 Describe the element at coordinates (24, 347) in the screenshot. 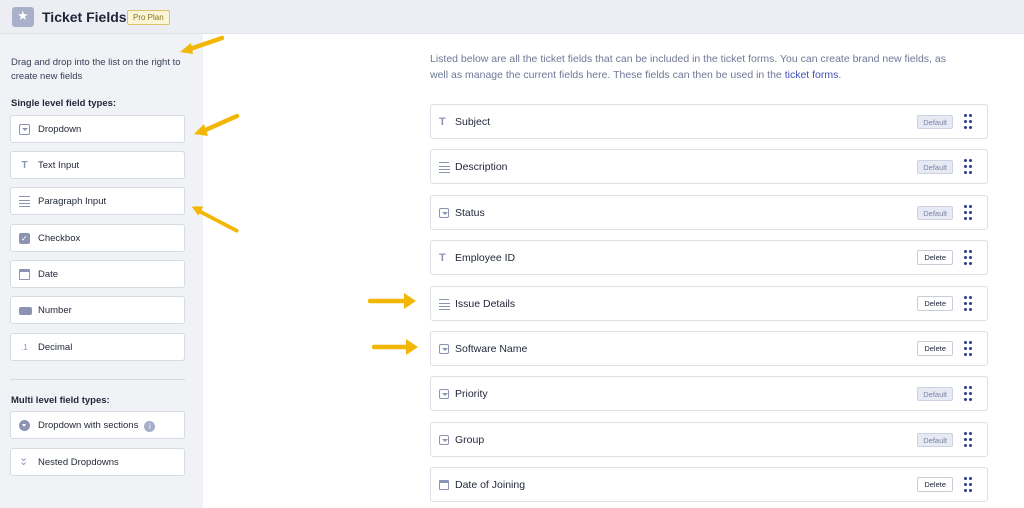

I see `decimal-icon: .1` at that location.